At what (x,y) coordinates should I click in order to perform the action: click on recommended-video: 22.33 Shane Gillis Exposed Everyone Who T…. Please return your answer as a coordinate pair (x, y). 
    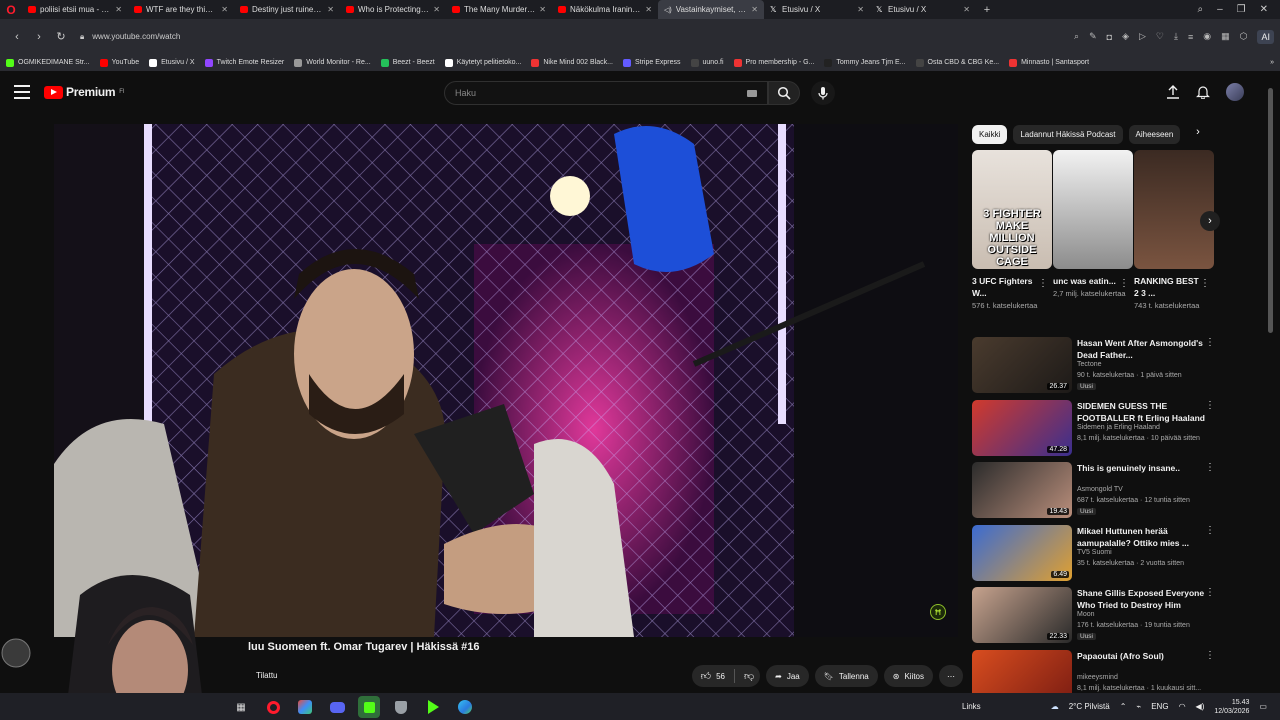
    Looking at the image, I should click on (1096, 616).